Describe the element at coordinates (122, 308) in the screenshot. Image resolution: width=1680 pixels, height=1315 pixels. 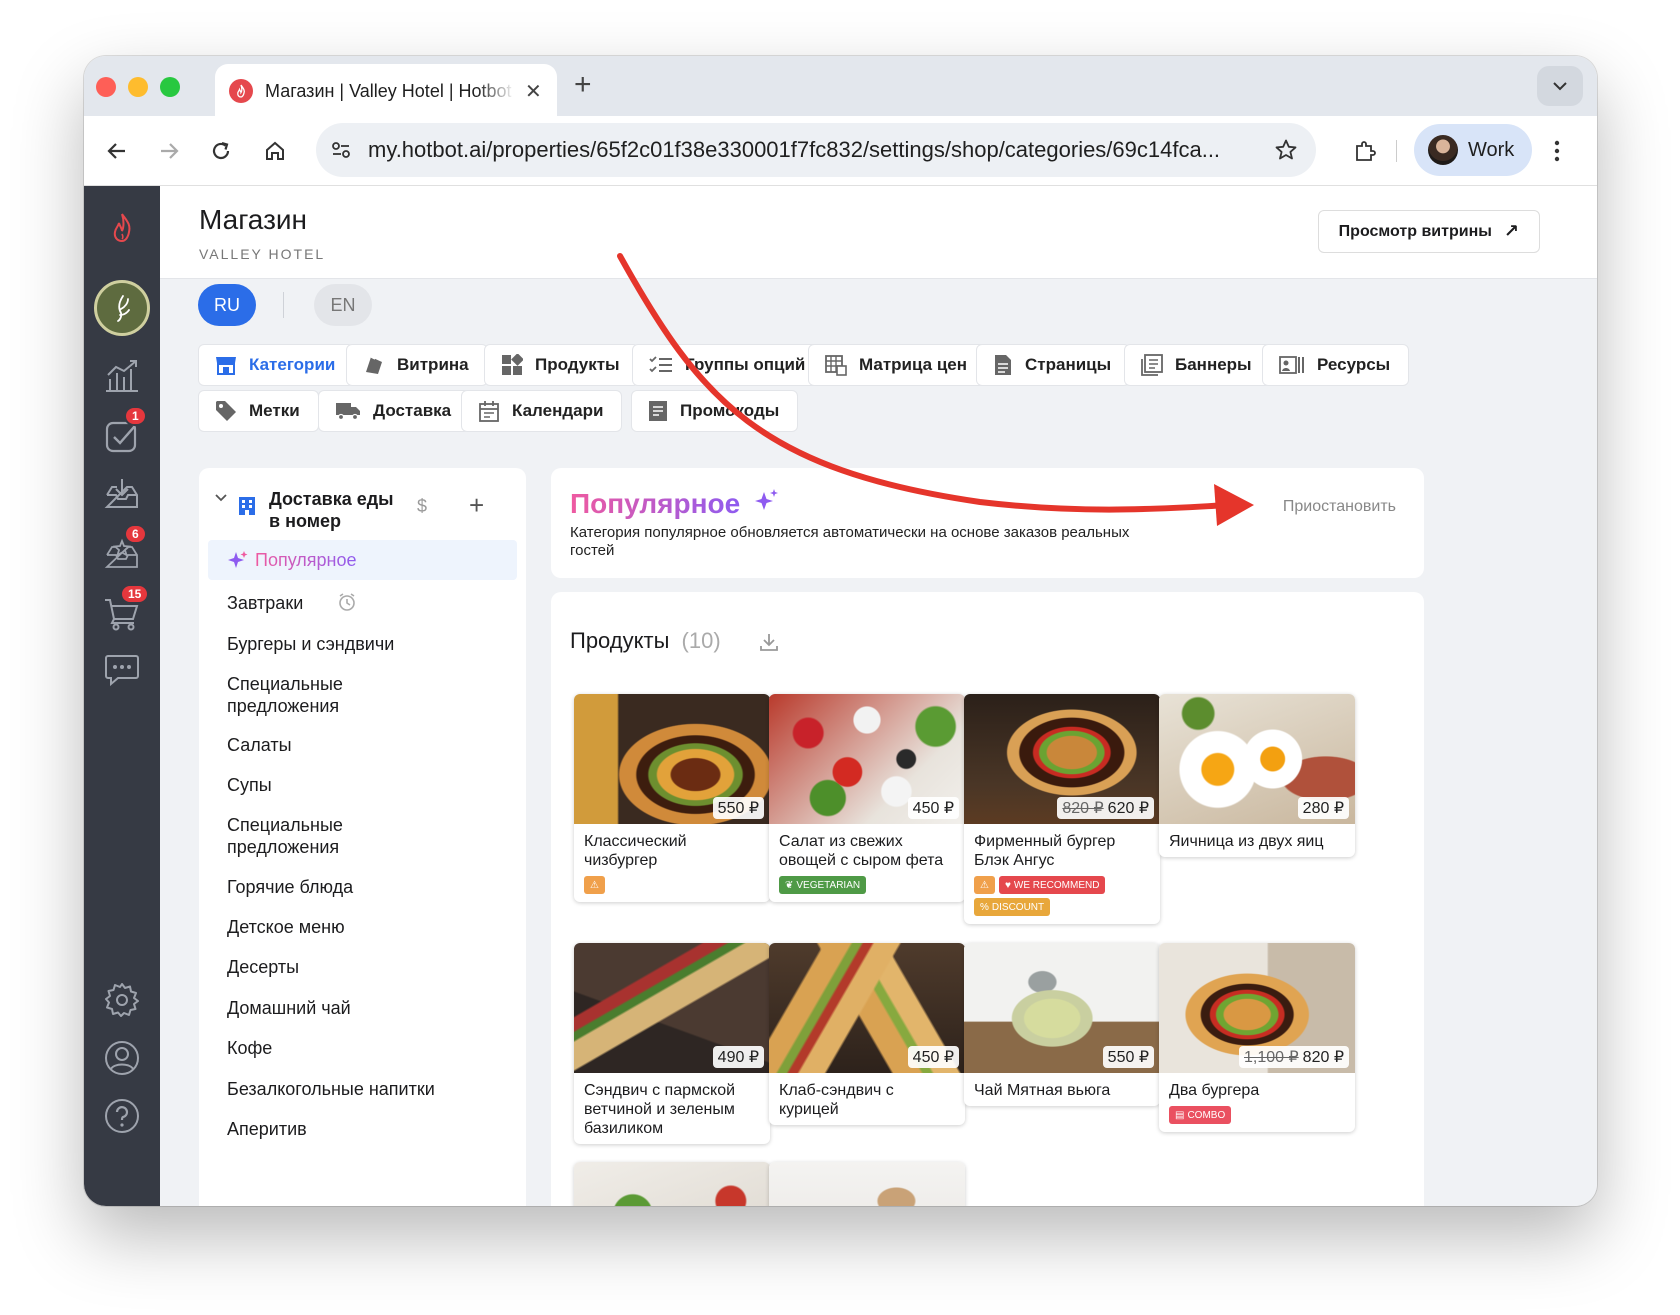
I see `hotel-avatar` at that location.